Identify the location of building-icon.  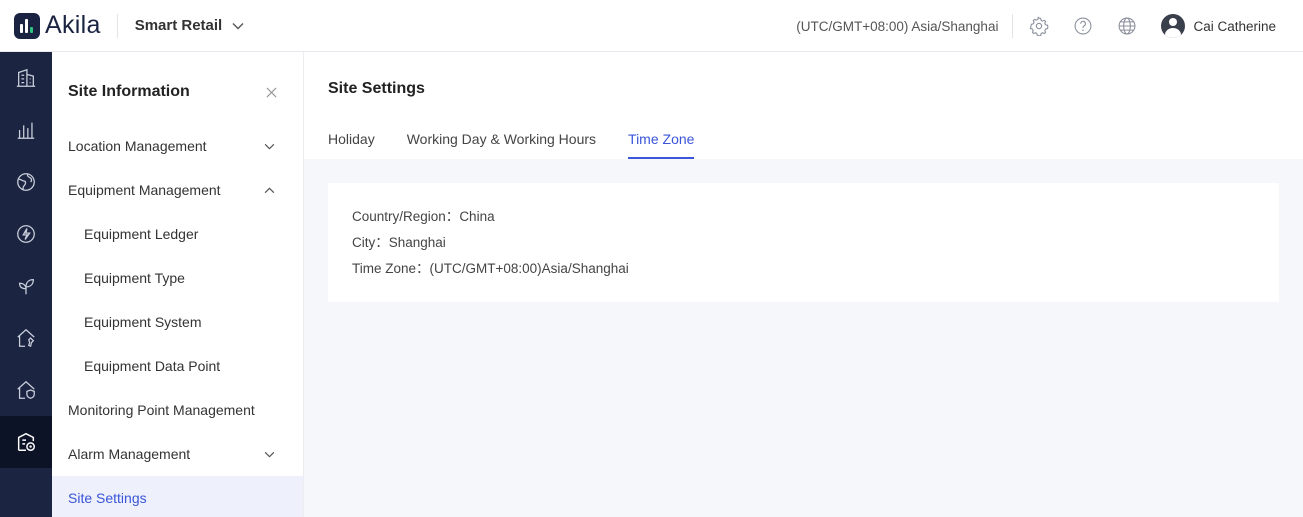
(26, 77).